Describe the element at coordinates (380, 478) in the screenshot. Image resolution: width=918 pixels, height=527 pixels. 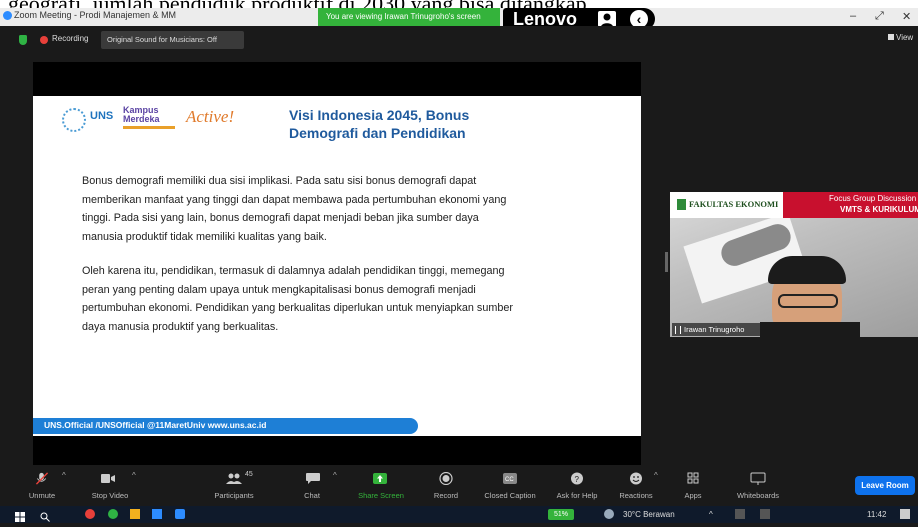
I see `share-screen-icon` at that location.